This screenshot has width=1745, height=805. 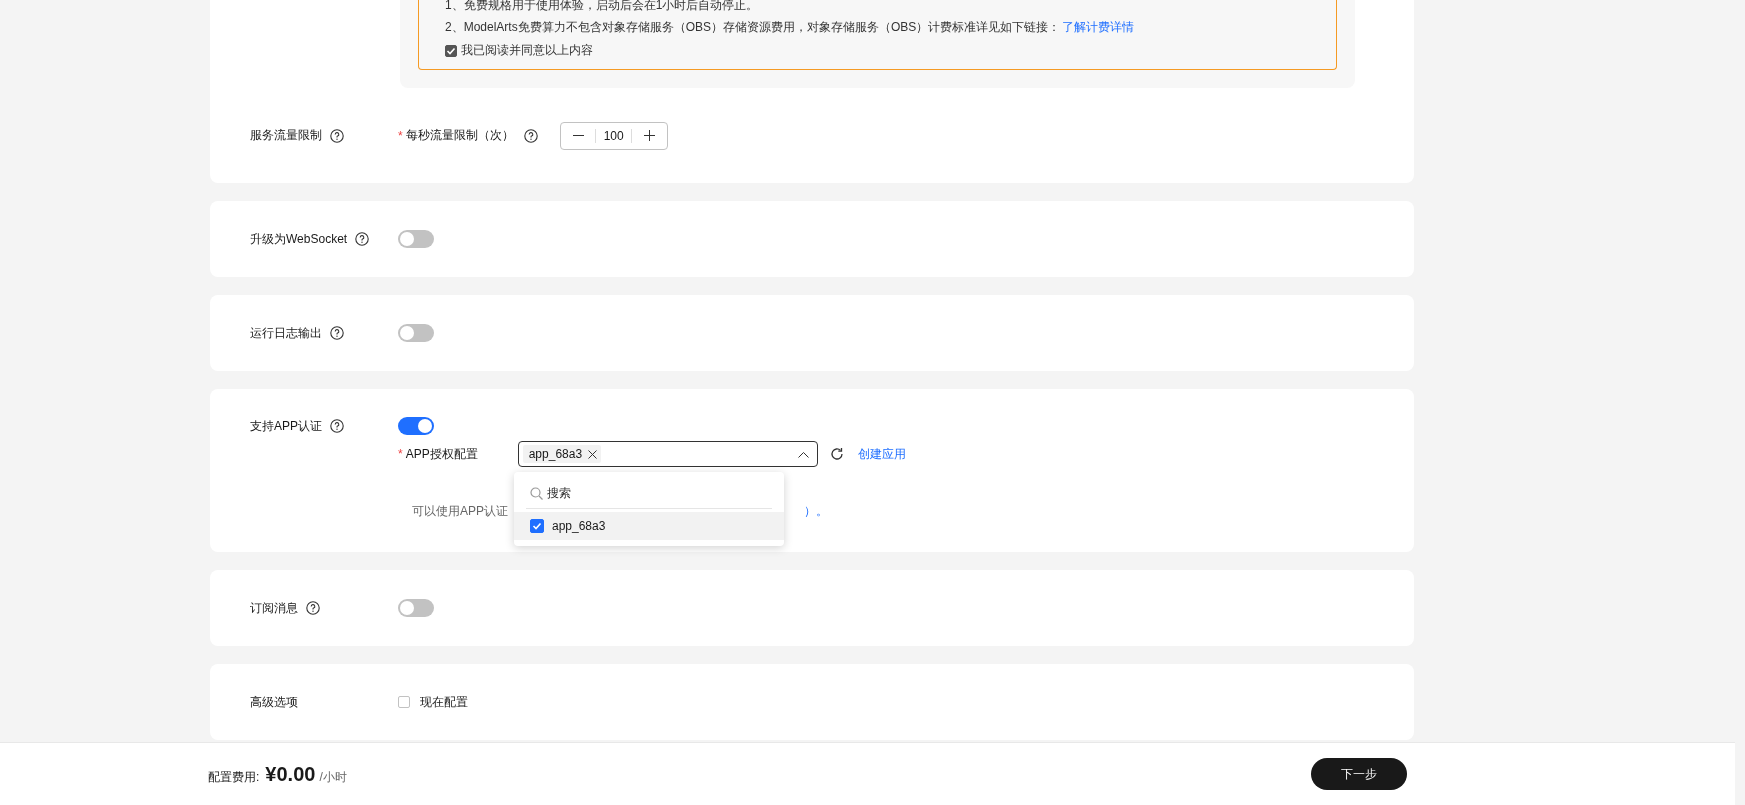 What do you see at coordinates (299, 239) in the screenshot?
I see `field-label: 升级为WebSocket` at bounding box center [299, 239].